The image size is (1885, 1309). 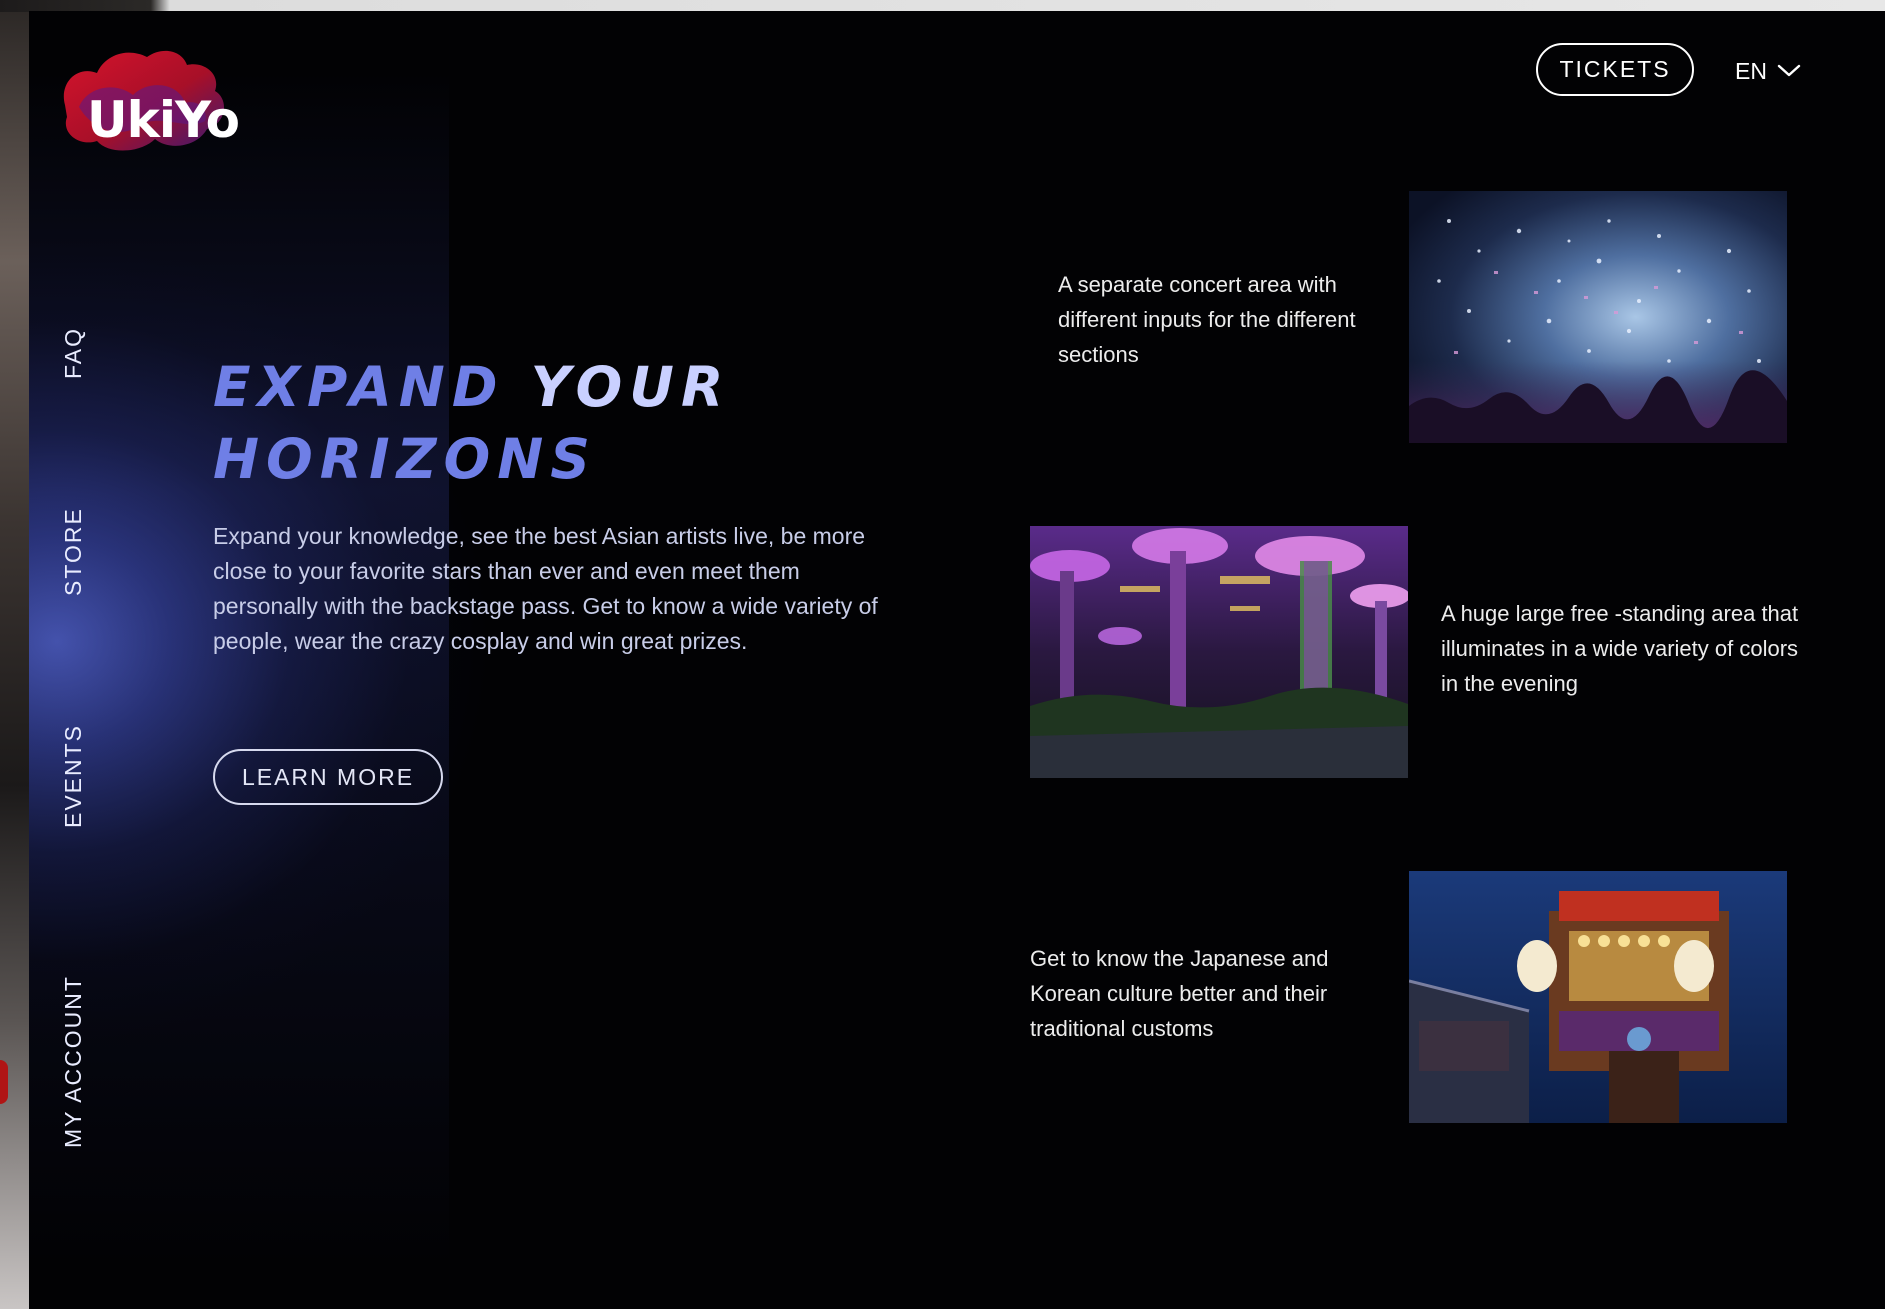 I want to click on illuminated-garden-photo, so click(x=1219, y=652).